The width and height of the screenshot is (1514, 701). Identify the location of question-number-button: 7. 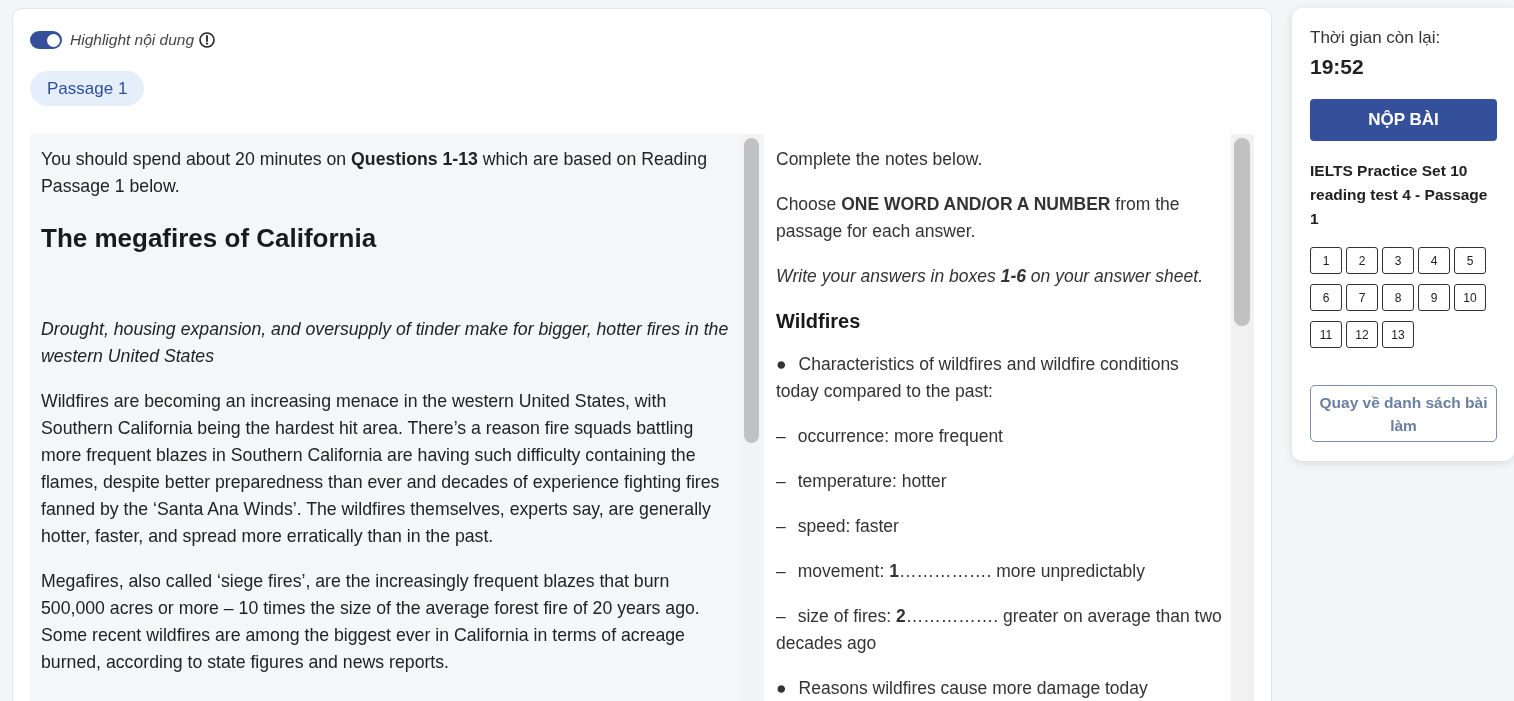
(1362, 297).